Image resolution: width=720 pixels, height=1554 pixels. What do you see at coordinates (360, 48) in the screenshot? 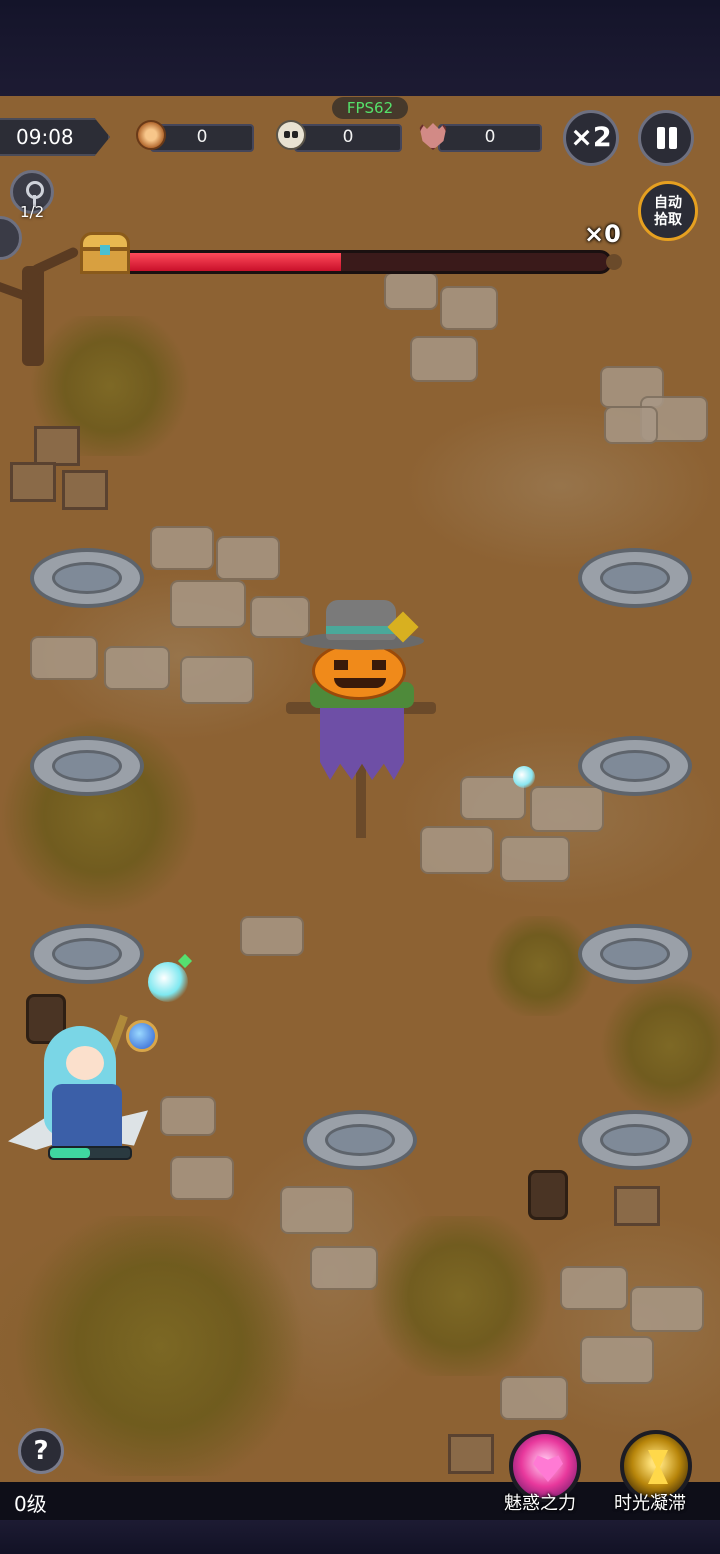
I see `top-band` at bounding box center [360, 48].